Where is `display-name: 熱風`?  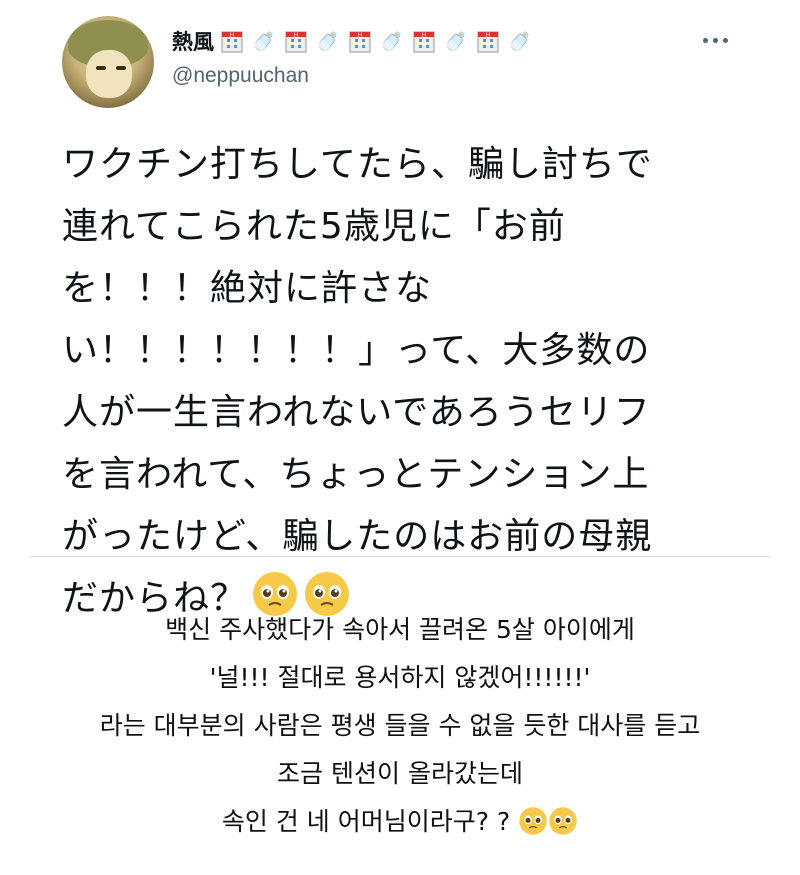
display-name: 熱風 is located at coordinates (193, 41).